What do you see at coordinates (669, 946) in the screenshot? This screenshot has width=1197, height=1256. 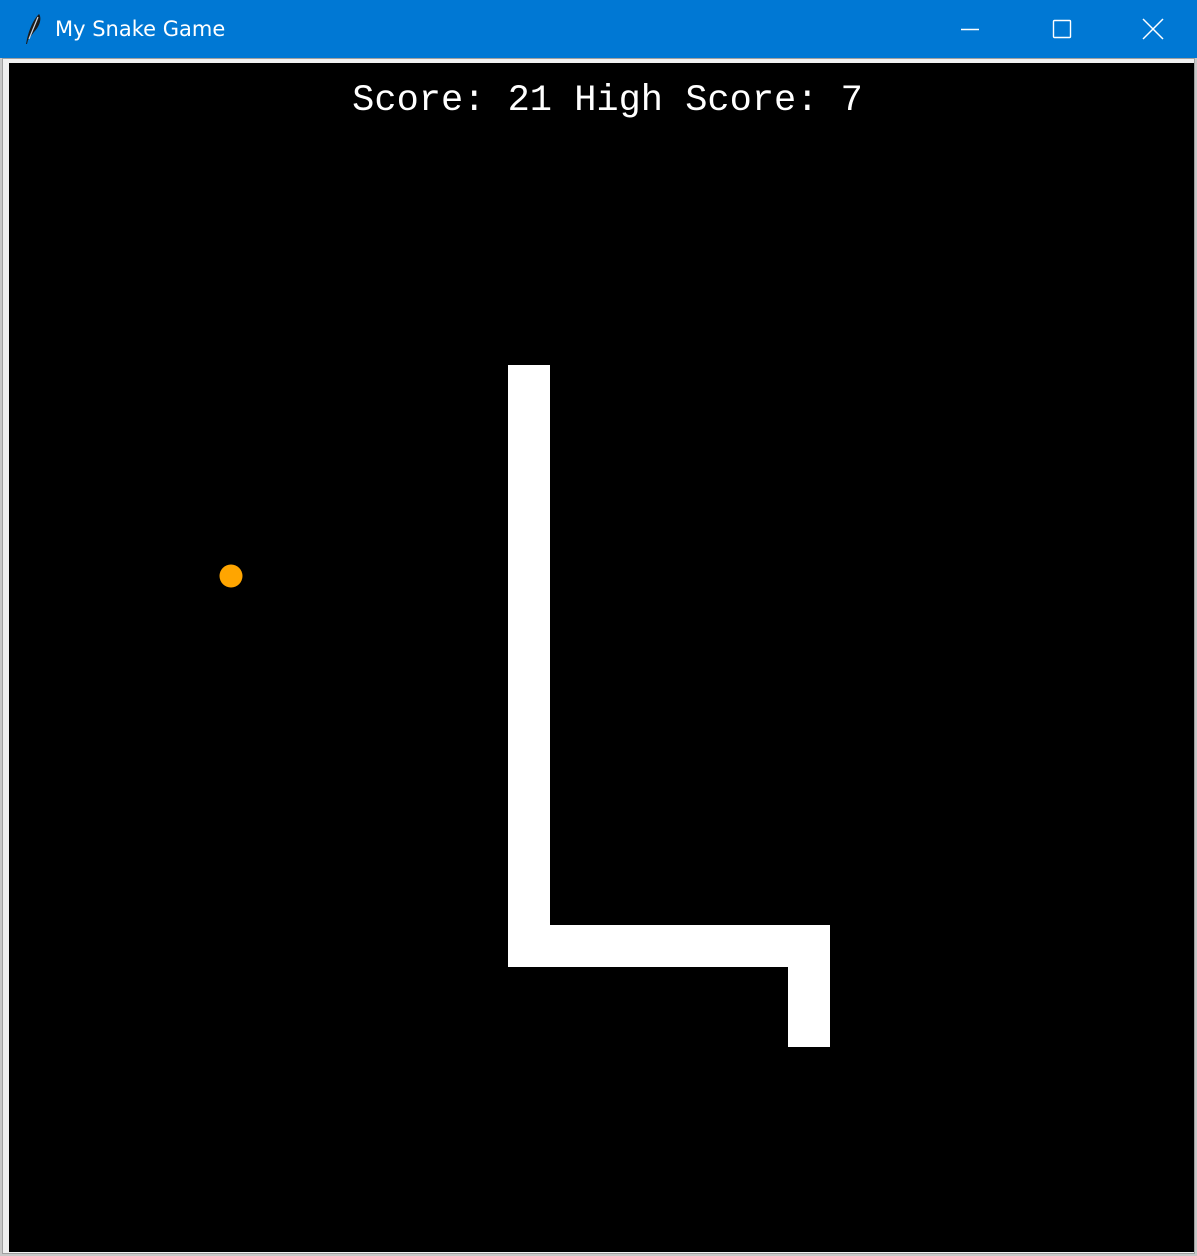 I see `snake-segment-horizontal` at bounding box center [669, 946].